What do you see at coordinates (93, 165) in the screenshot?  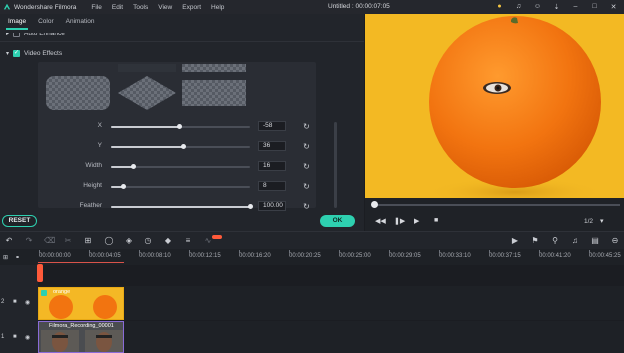 I see `param-label: Width` at bounding box center [93, 165].